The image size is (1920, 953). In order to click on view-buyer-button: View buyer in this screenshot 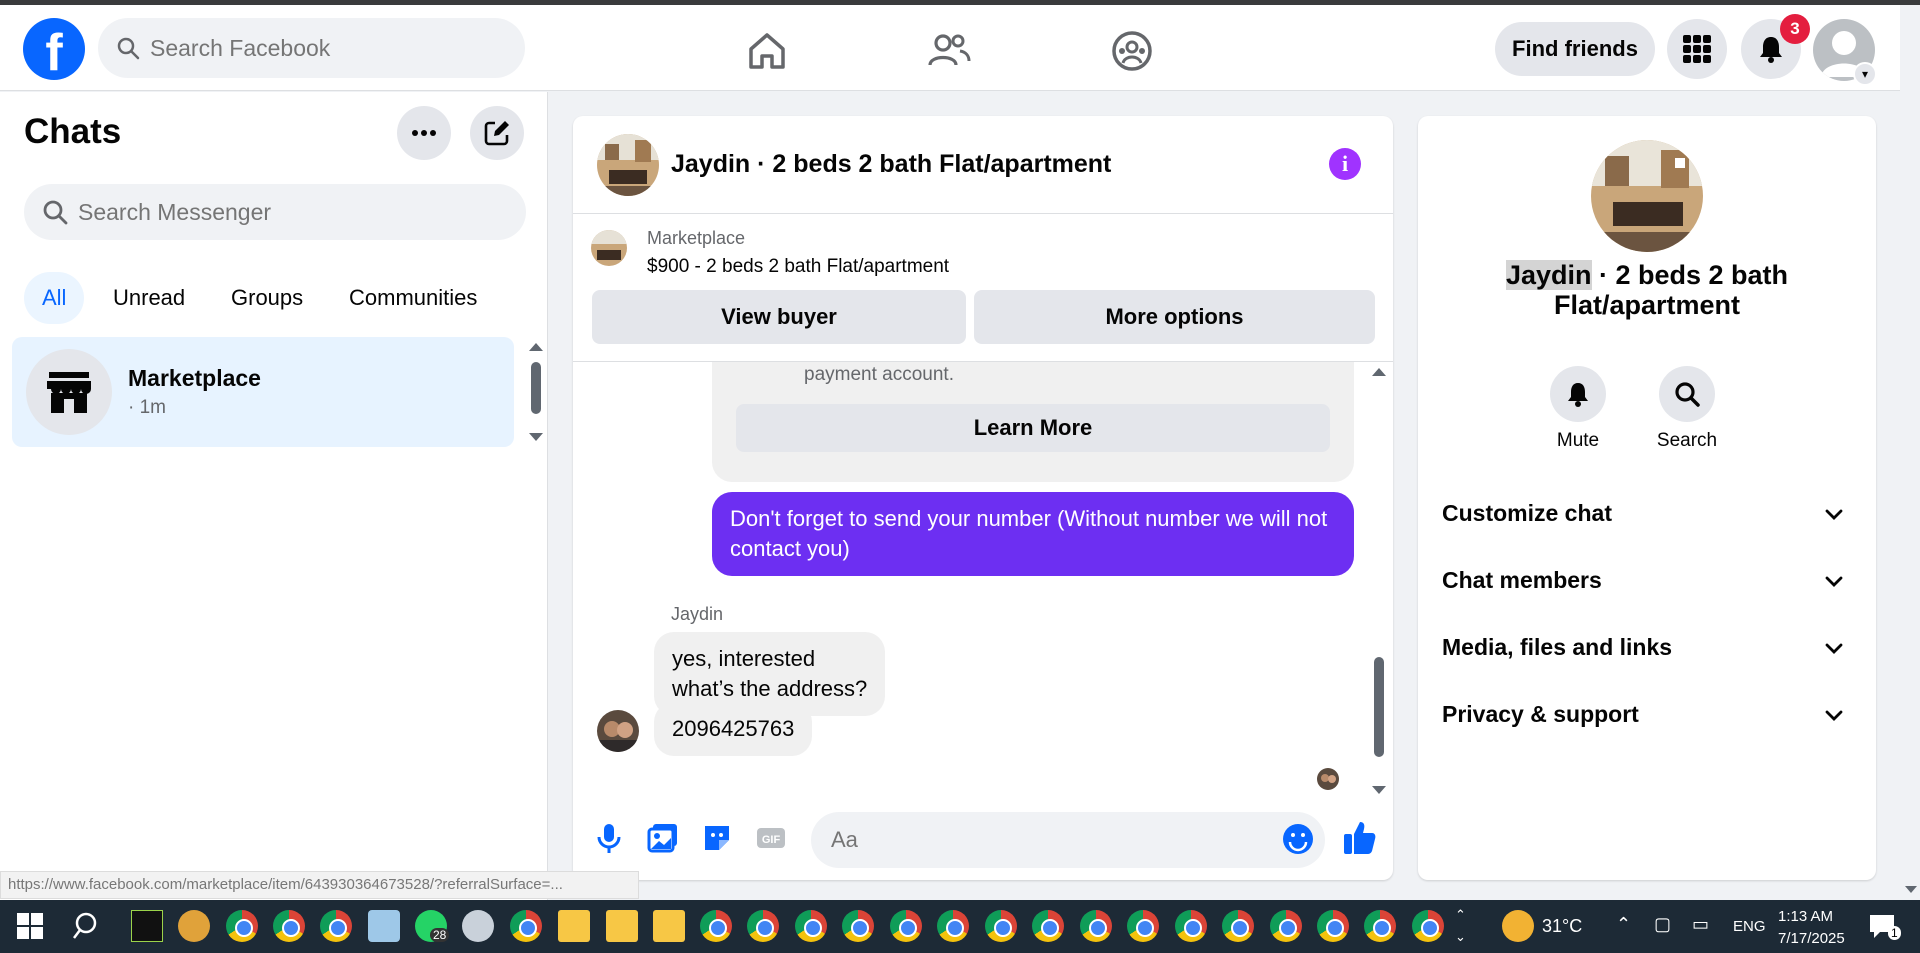, I will do `click(779, 317)`.